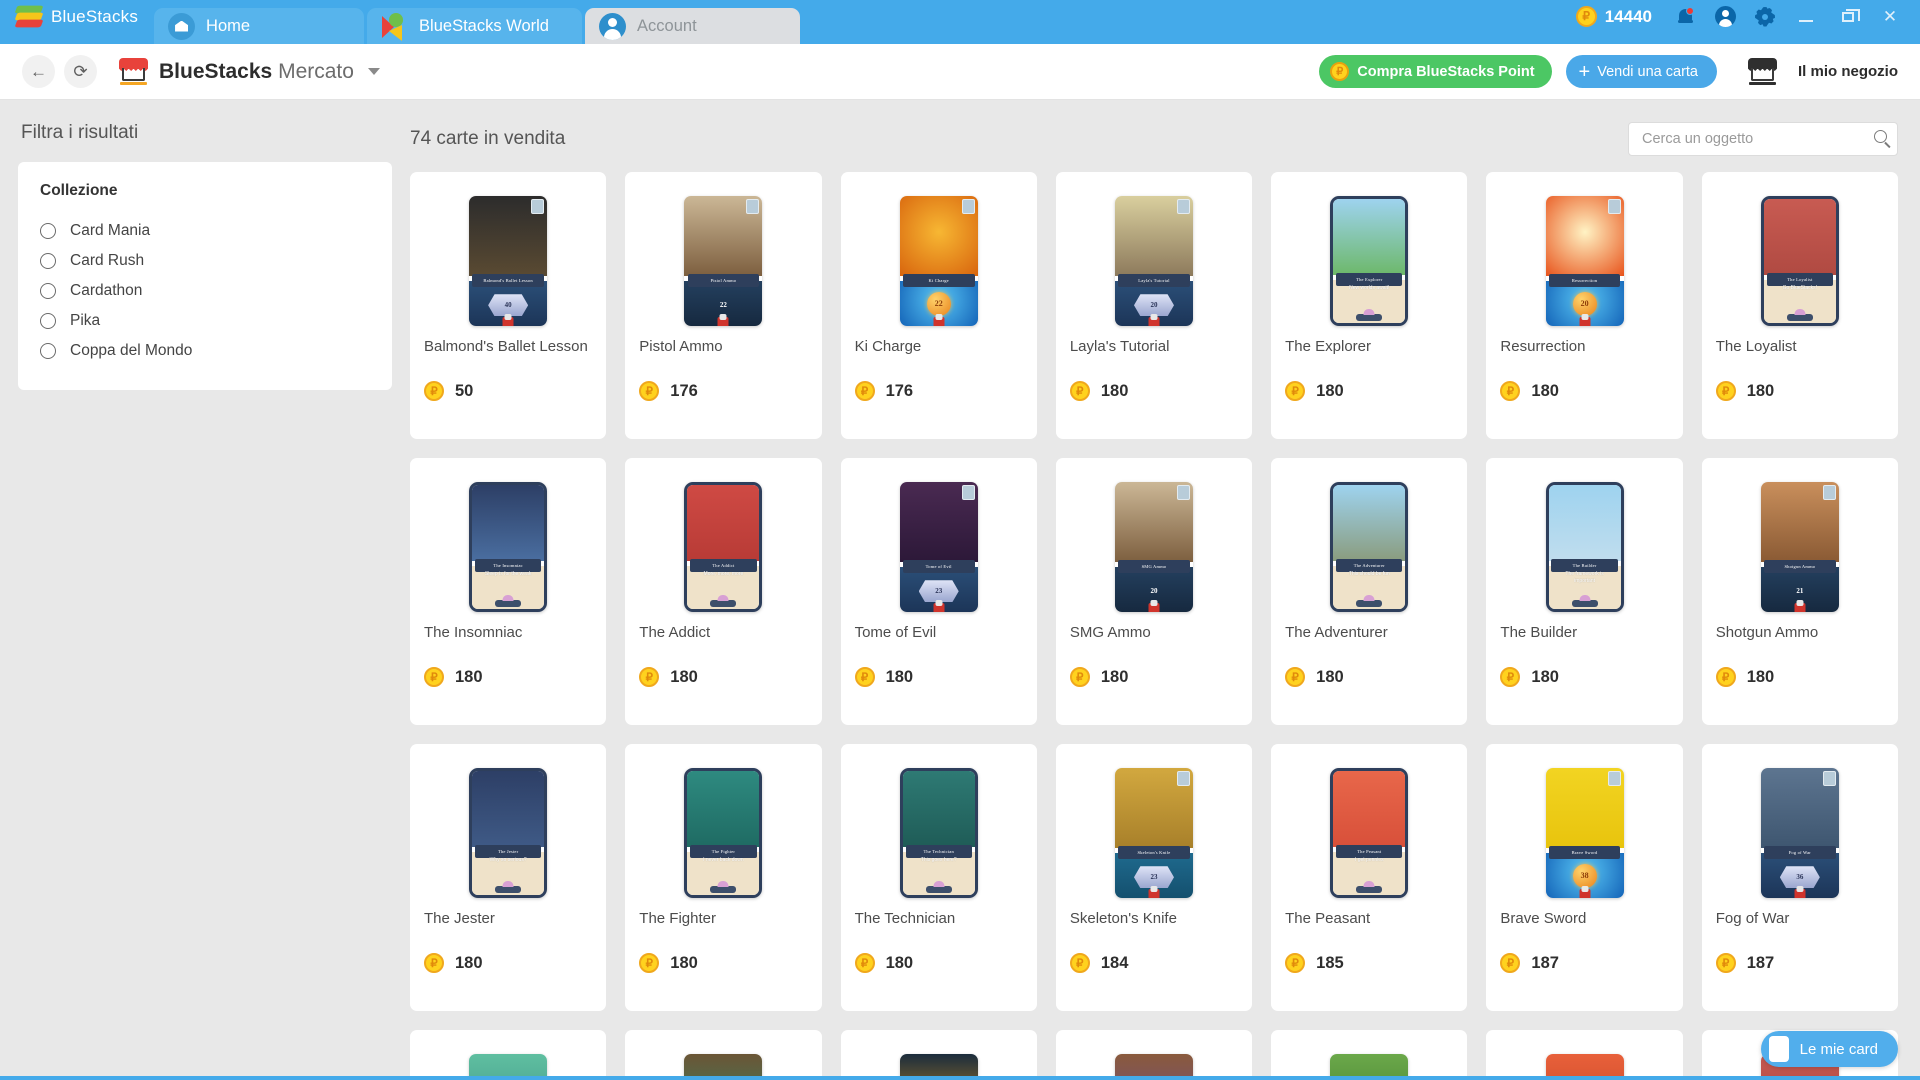 This screenshot has width=1920, height=1080. Describe the element at coordinates (938, 305) in the screenshot. I see `marketplace-card: Ki Charge 22 Ki Charge ₽176` at that location.